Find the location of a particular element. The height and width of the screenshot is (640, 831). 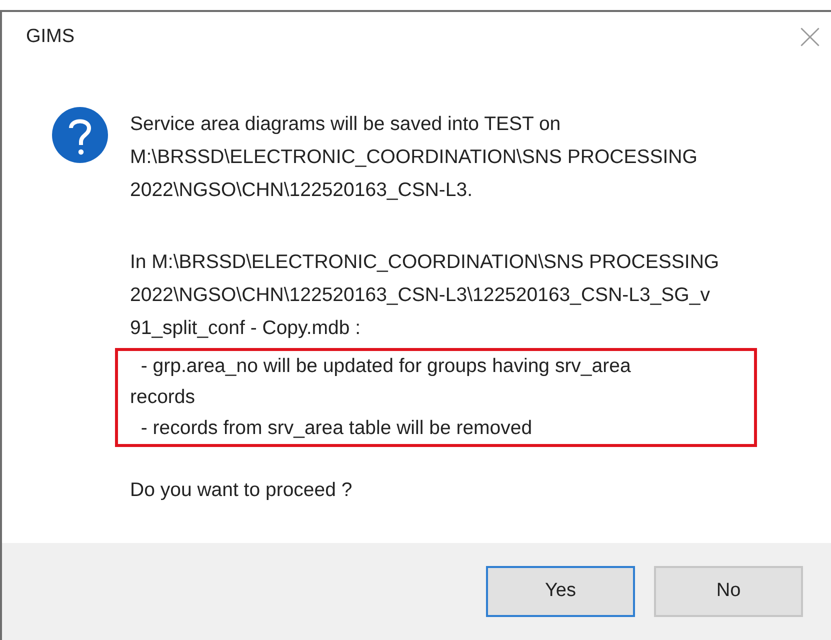

message-text: Do you want to proceed ? is located at coordinates (241, 490).